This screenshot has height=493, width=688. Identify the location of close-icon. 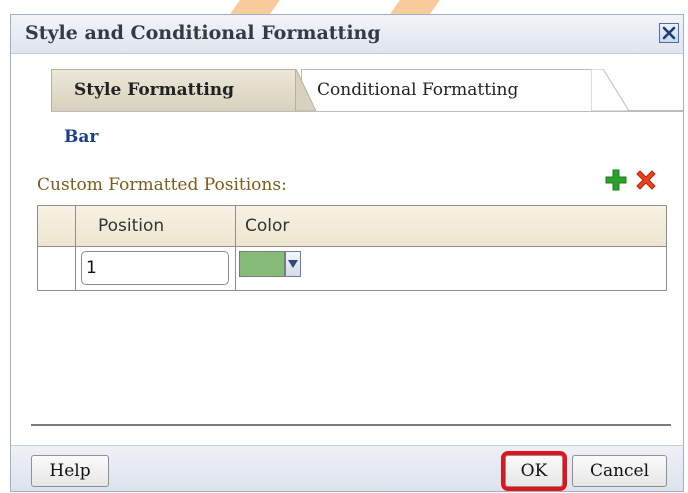
(669, 33).